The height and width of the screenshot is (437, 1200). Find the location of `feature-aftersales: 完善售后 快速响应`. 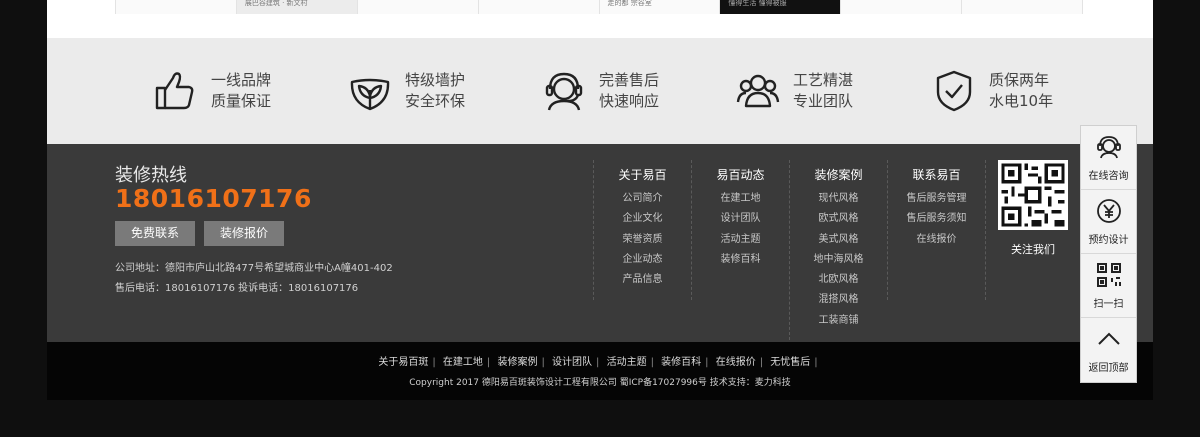

feature-aftersales: 完善售后 快速响应 is located at coordinates (600, 91).